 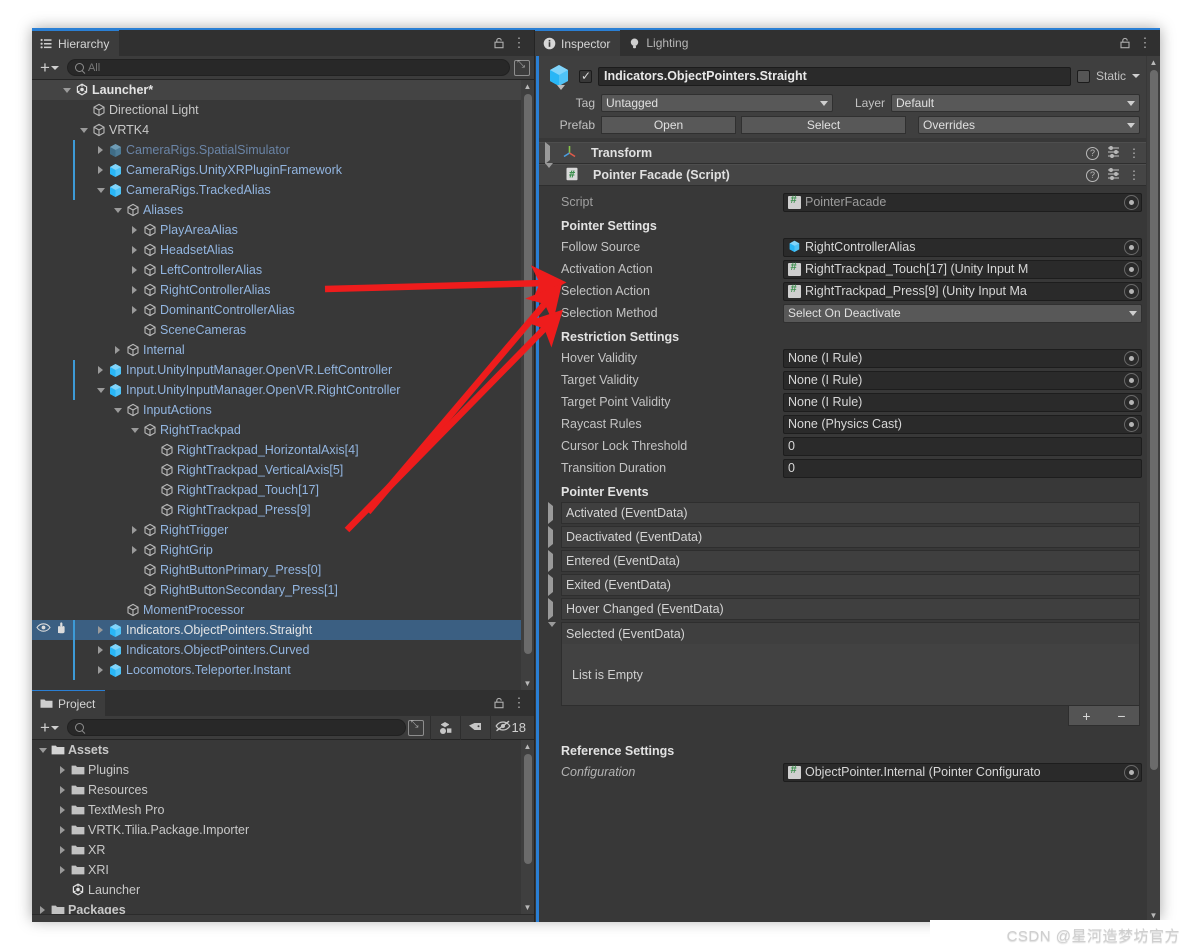 I want to click on hierarchy-item-locomotors-teleporter-instant: Locomotors.Teleporter.Instant›, so click(x=283, y=670).